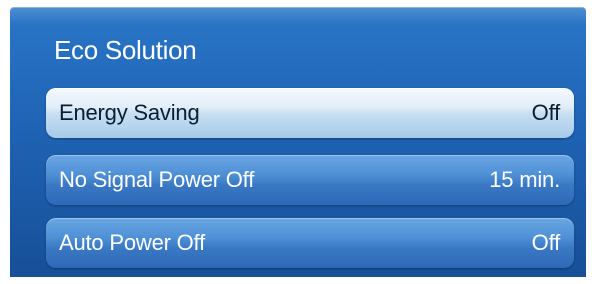 Image resolution: width=595 pixels, height=284 pixels. Describe the element at coordinates (125, 50) in the screenshot. I see `menu-title: Eco Solution` at that location.